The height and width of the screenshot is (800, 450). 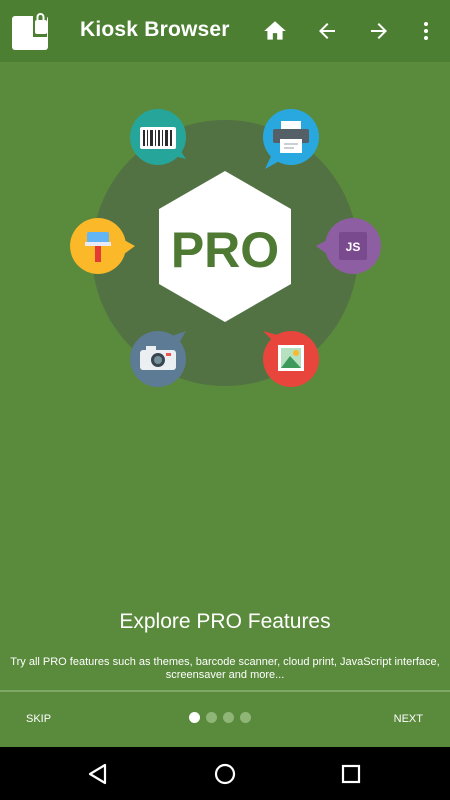 I want to click on overflow-menu-button, so click(x=426, y=31).